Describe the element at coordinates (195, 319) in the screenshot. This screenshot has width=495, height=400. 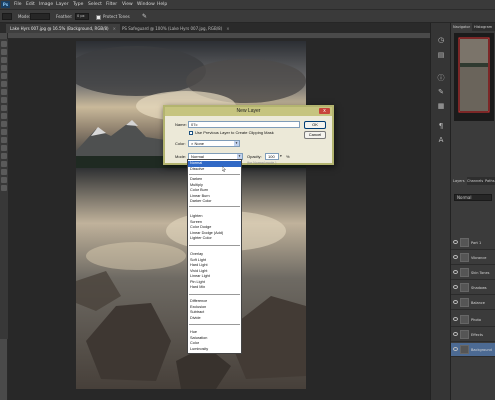
I see `blend-option-divide: Divide` at that location.